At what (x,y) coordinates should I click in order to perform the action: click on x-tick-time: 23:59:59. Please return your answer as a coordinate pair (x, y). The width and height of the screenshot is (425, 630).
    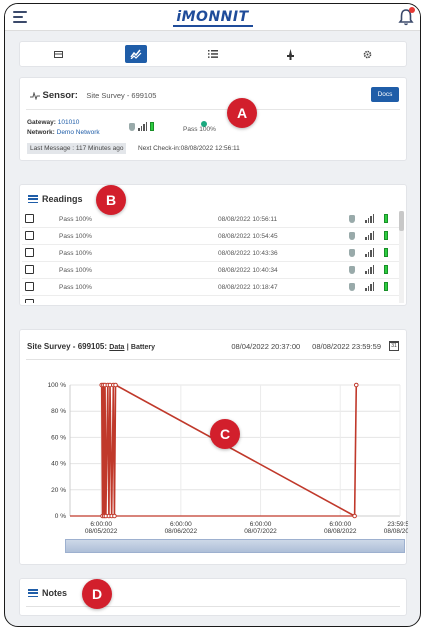
    Looking at the image, I should click on (397, 524).